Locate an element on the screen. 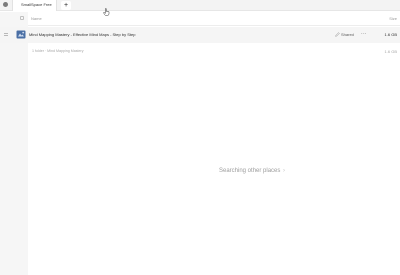 This screenshot has width=400, height=275. tab-smallspace-free: SmallSpace Free is located at coordinates (34, 5).